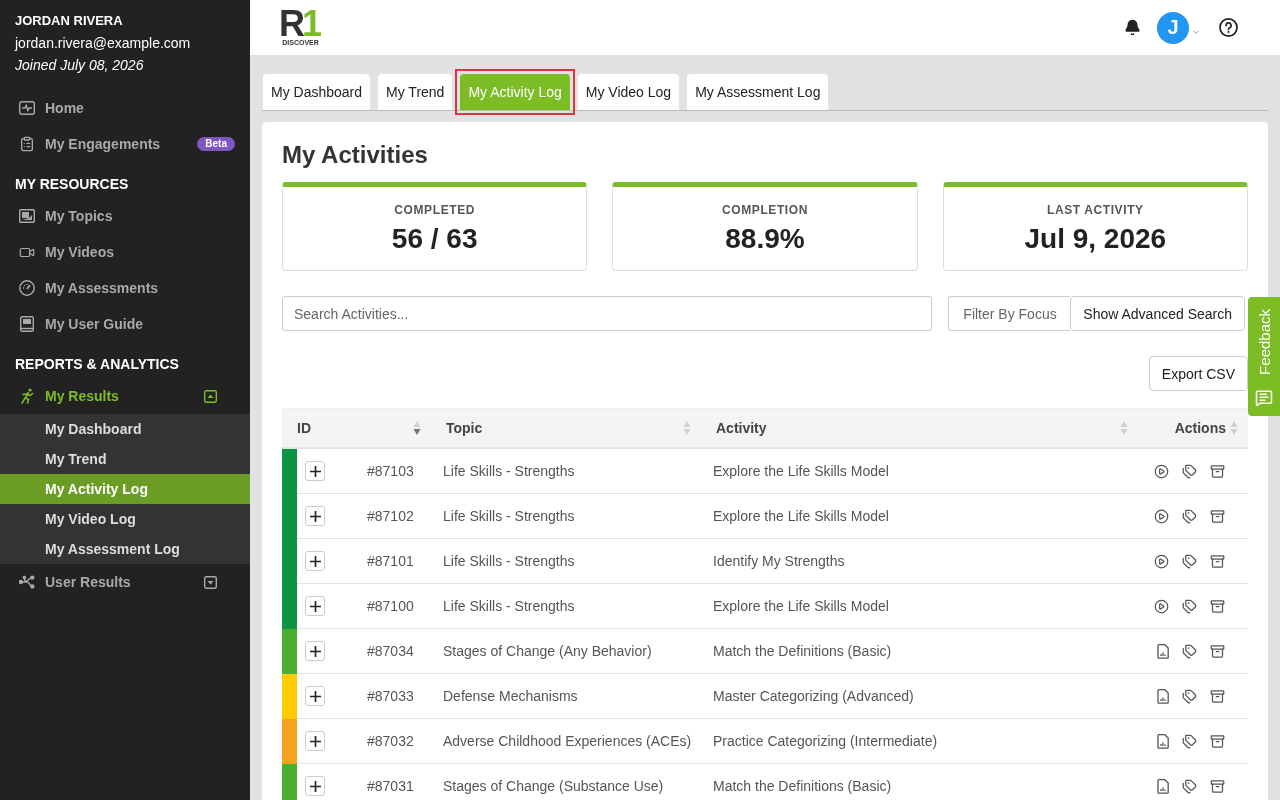 The image size is (1280, 800). Describe the element at coordinates (210, 582) in the screenshot. I see `expand-toggle-icon` at that location.